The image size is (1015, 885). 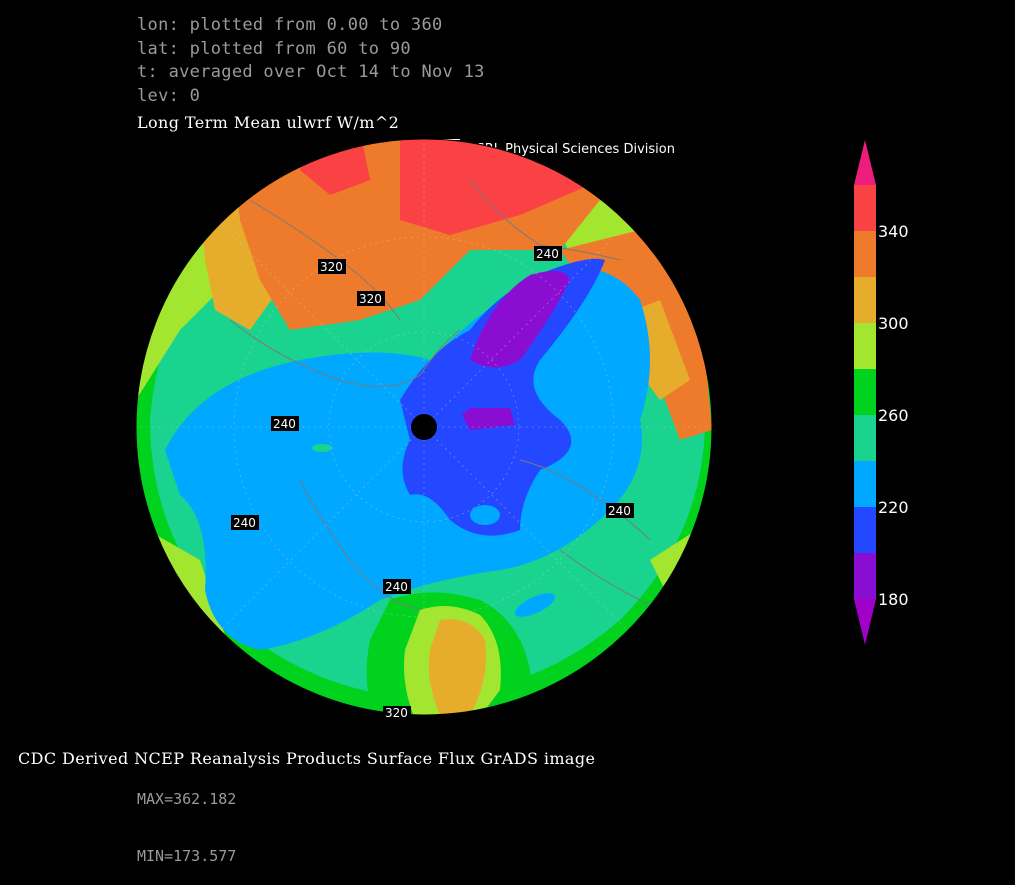 I want to click on colorbar: 340 300 260 220 180, so click(x=881, y=392).